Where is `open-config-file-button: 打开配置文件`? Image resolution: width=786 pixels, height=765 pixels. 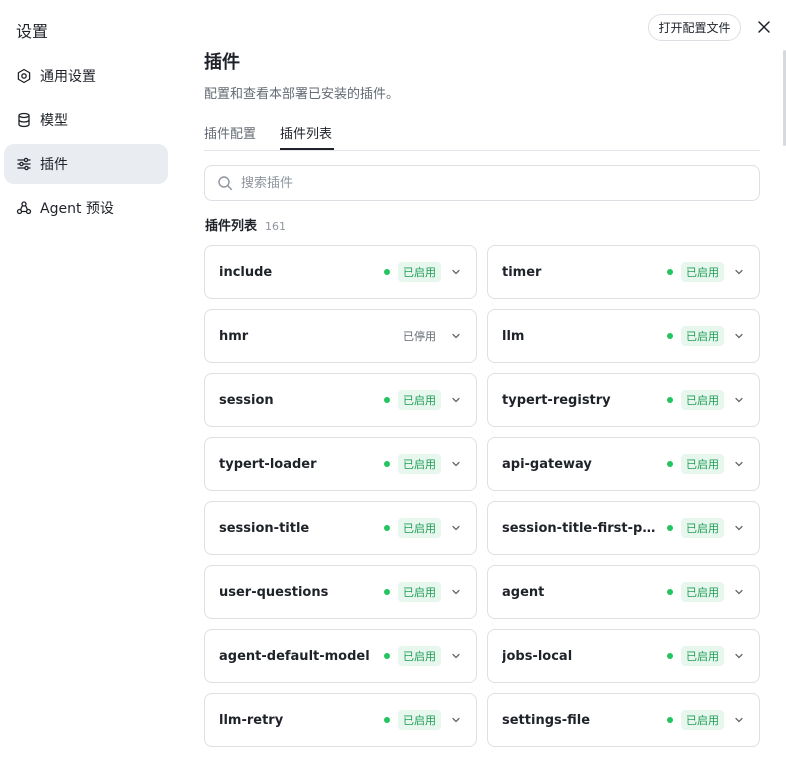
open-config-file-button: 打开配置文件 is located at coordinates (694, 27).